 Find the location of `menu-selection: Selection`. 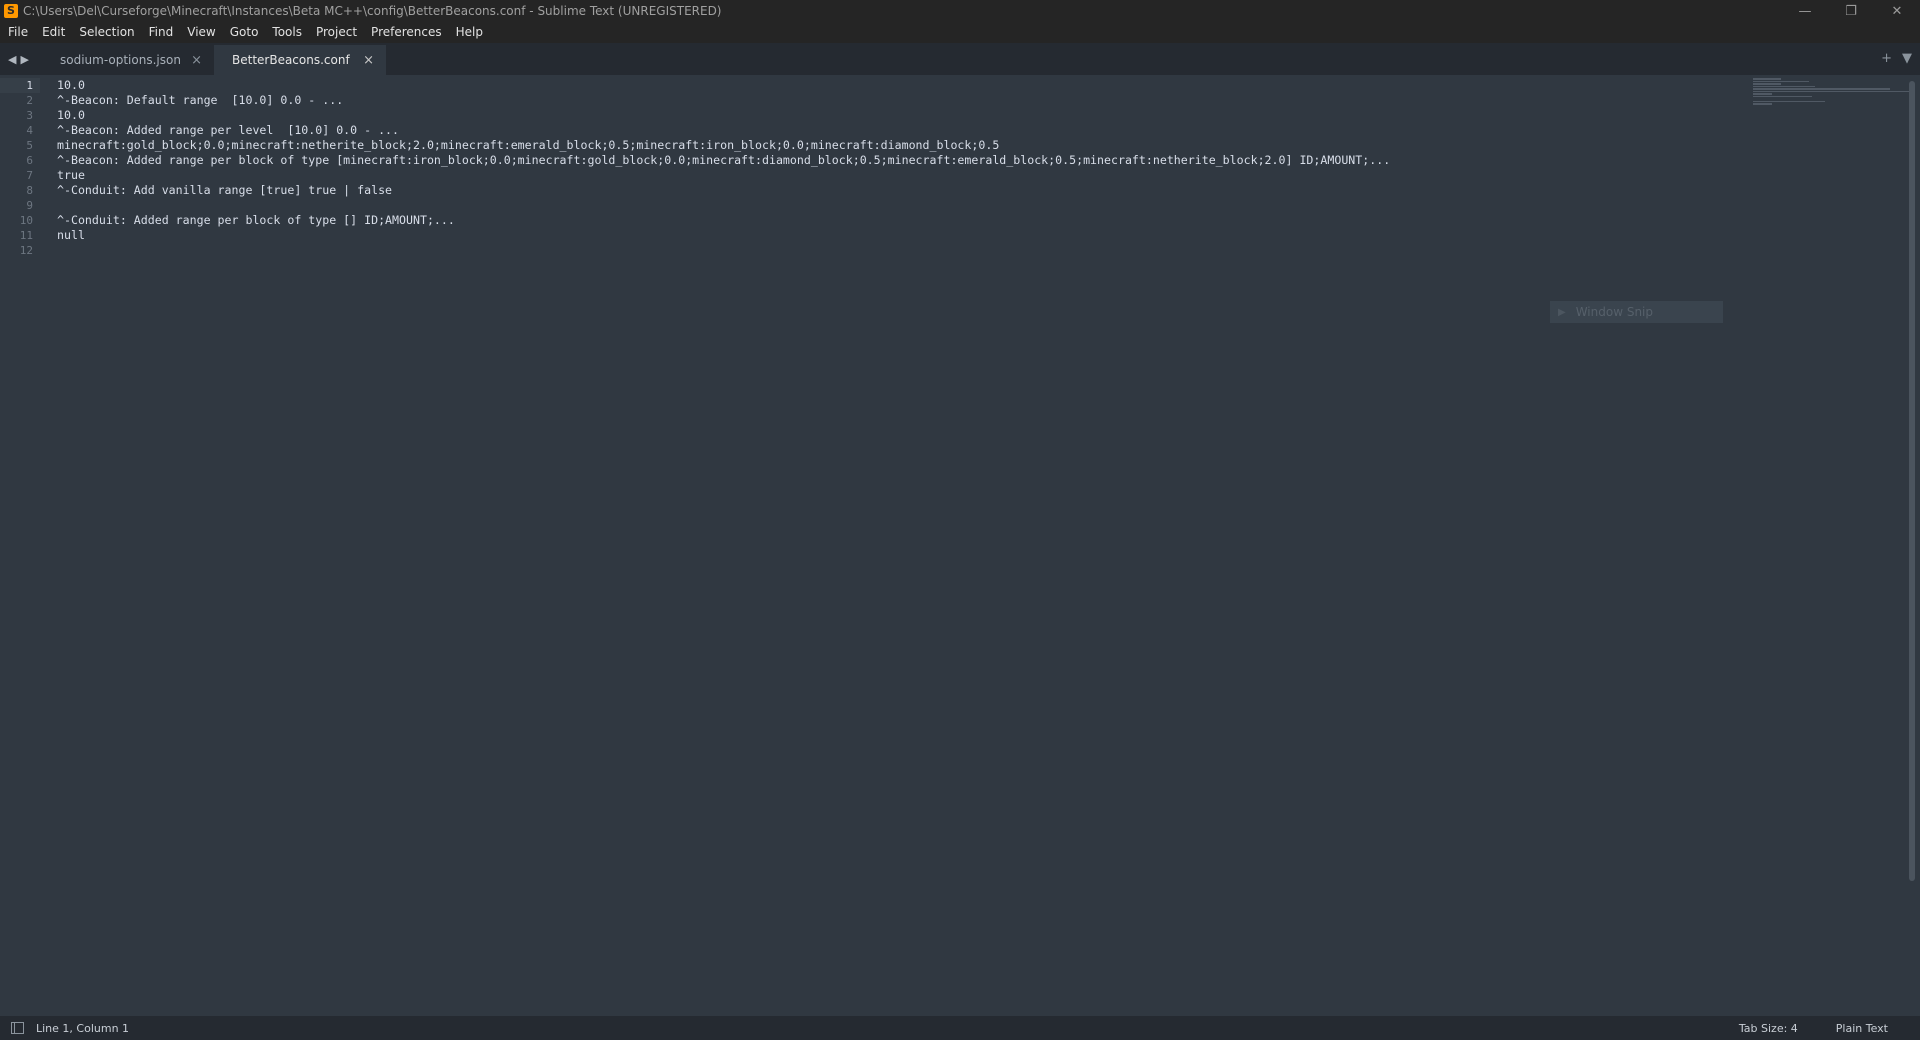

menu-selection: Selection is located at coordinates (106, 32).